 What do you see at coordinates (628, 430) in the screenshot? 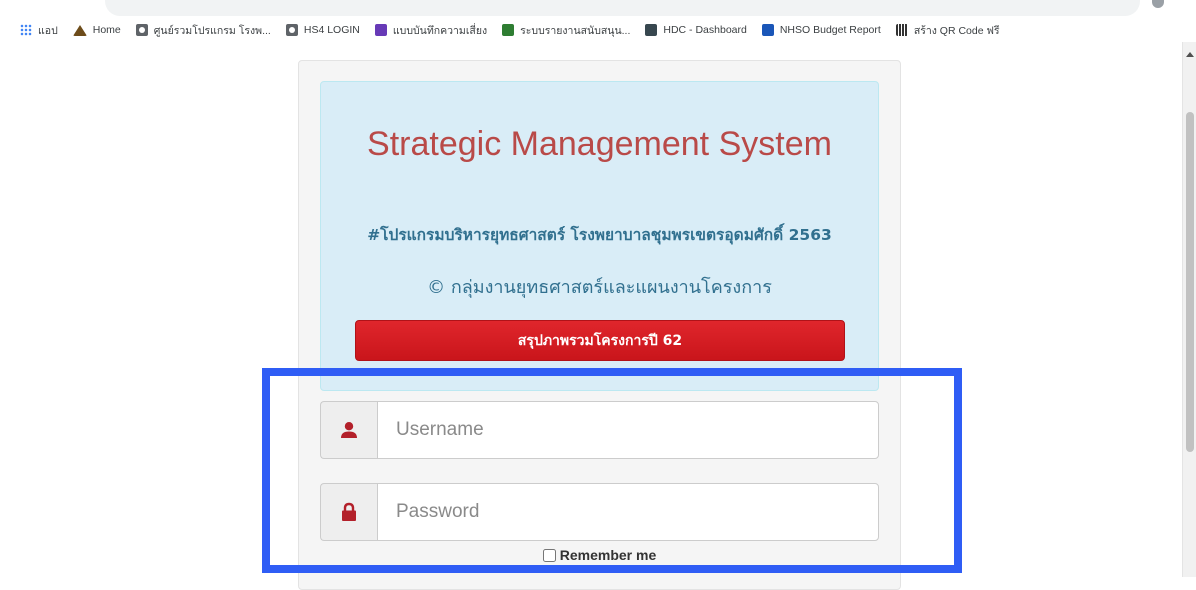
I see `username-input` at bounding box center [628, 430].